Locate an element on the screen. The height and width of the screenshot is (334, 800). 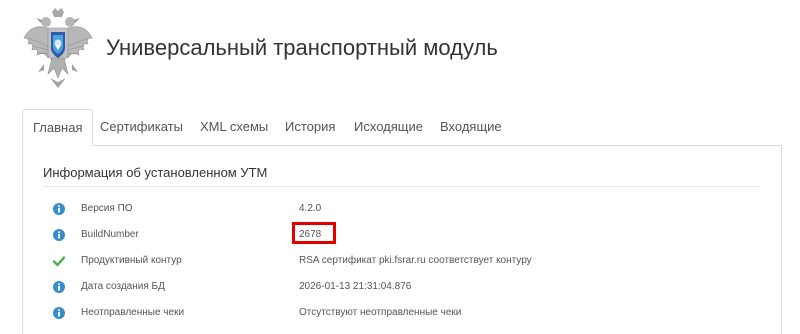
row-label: Неотправленные чеки is located at coordinates (133, 312).